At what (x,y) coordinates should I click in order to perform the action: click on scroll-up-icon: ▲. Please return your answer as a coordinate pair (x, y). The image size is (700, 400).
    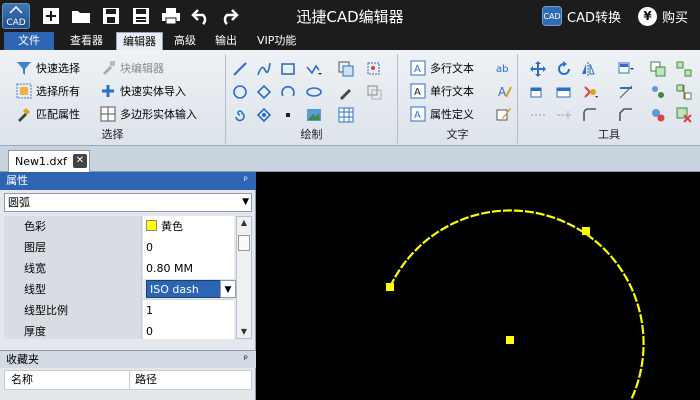
    Looking at the image, I should click on (244, 223).